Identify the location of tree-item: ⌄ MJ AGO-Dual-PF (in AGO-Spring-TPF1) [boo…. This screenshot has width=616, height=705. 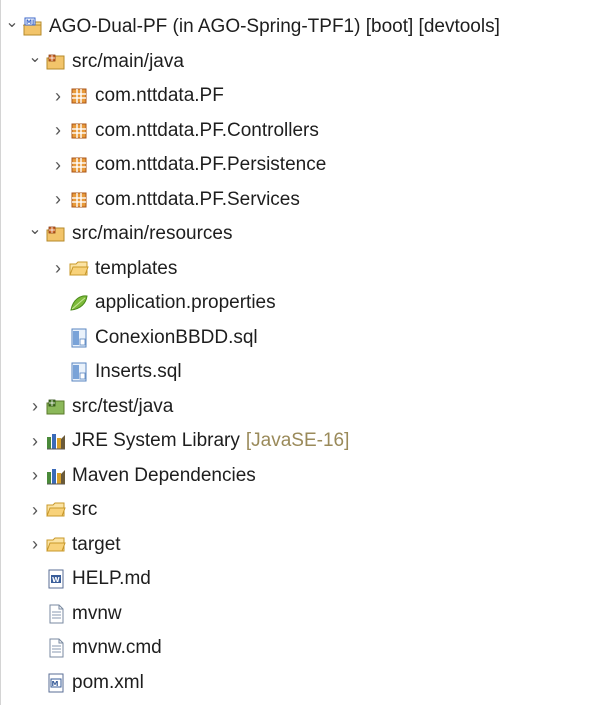
(251, 27).